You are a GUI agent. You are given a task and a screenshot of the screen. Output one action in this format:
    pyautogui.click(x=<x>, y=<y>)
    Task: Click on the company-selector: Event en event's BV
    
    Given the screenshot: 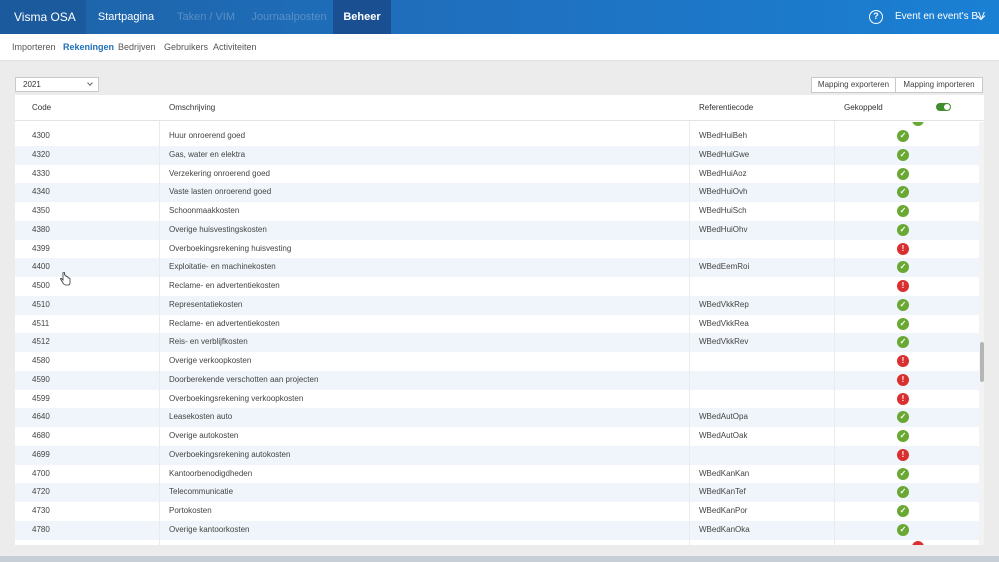 What is the action you would take?
    pyautogui.click(x=940, y=17)
    